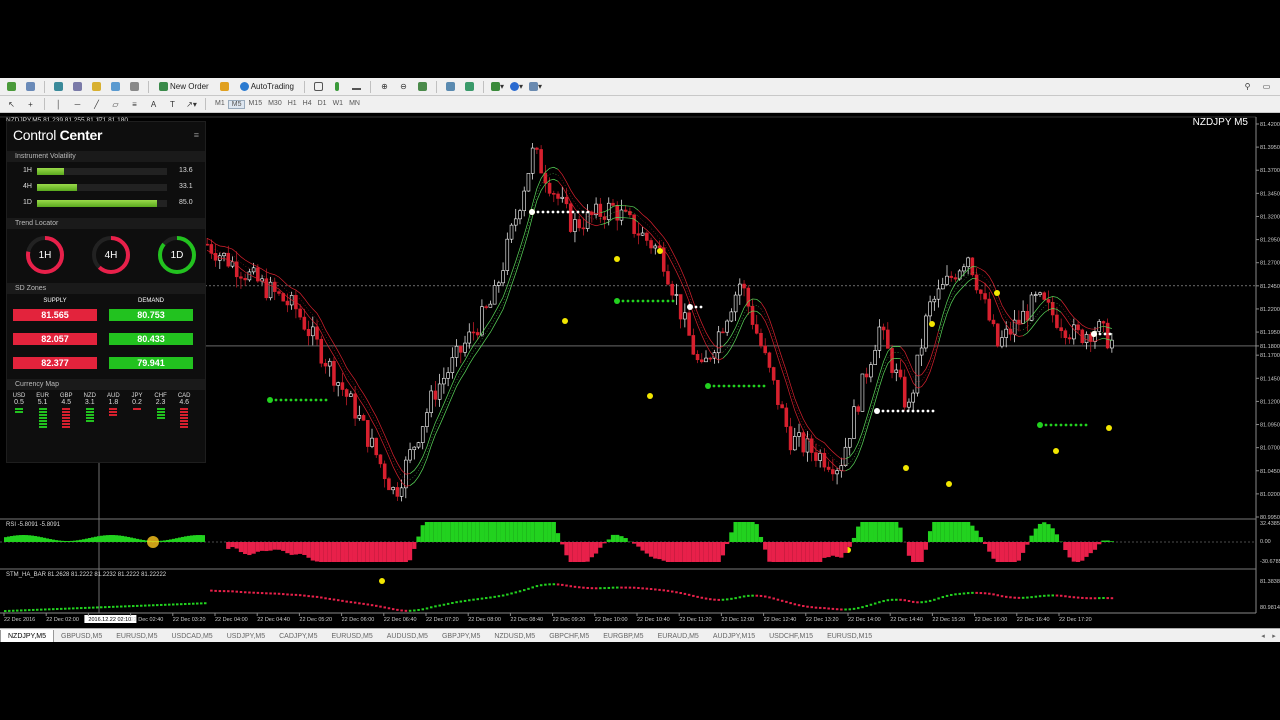  I want to click on zoom-in-icon: ⊕, so click(384, 86).